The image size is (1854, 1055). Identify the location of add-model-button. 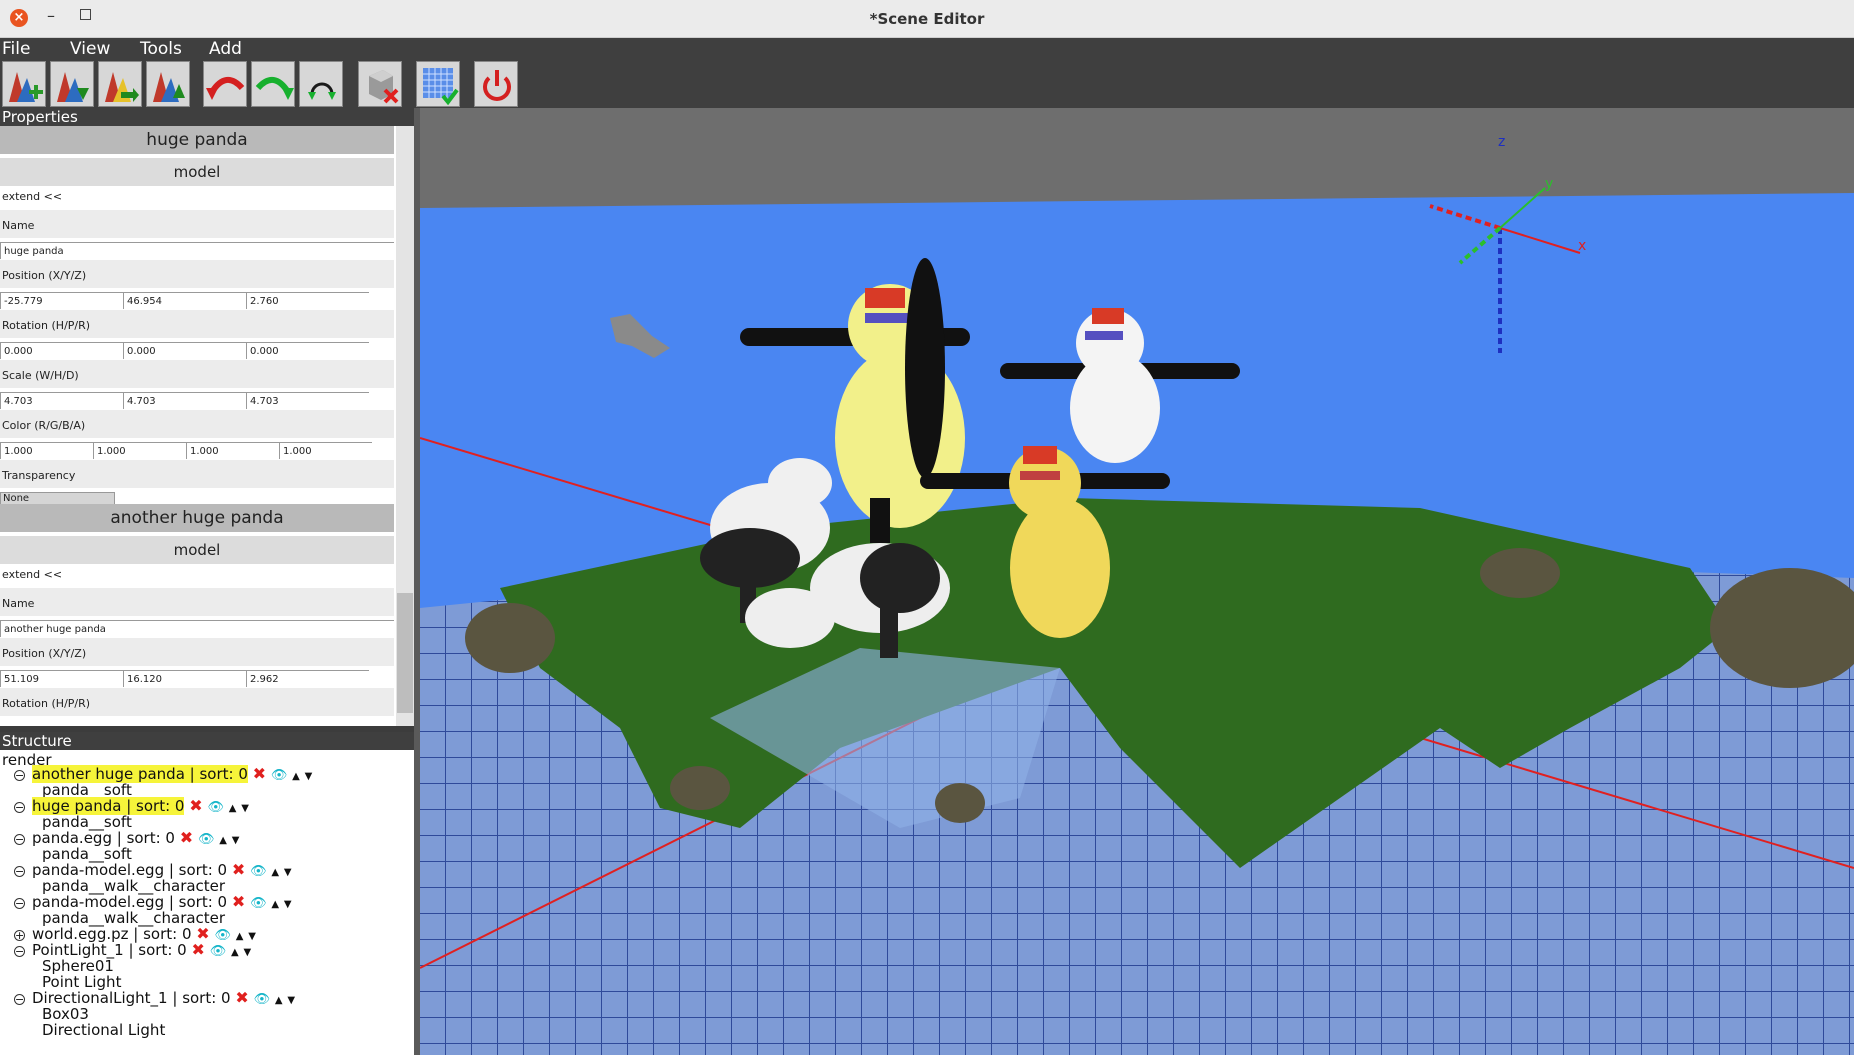
(24, 84).